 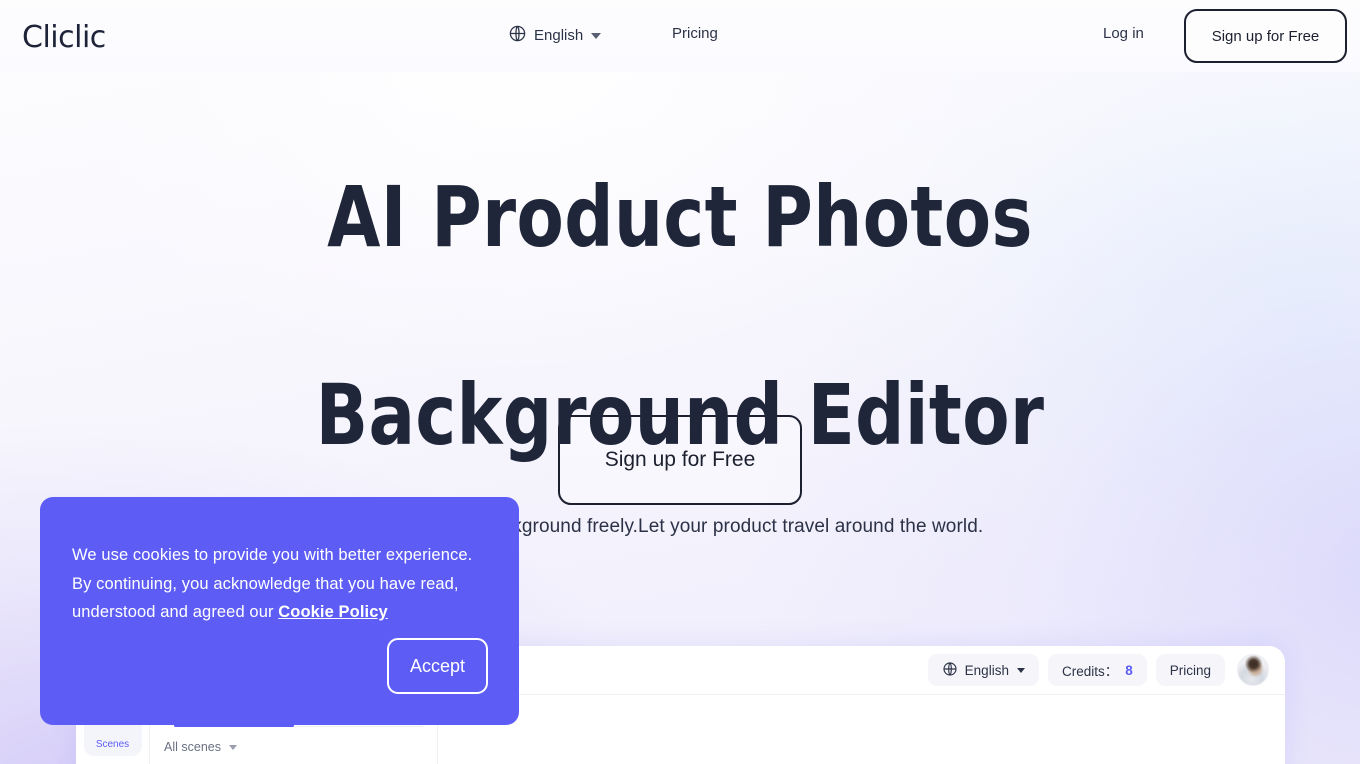 I want to click on nav-login-link: Log in, so click(x=1123, y=33).